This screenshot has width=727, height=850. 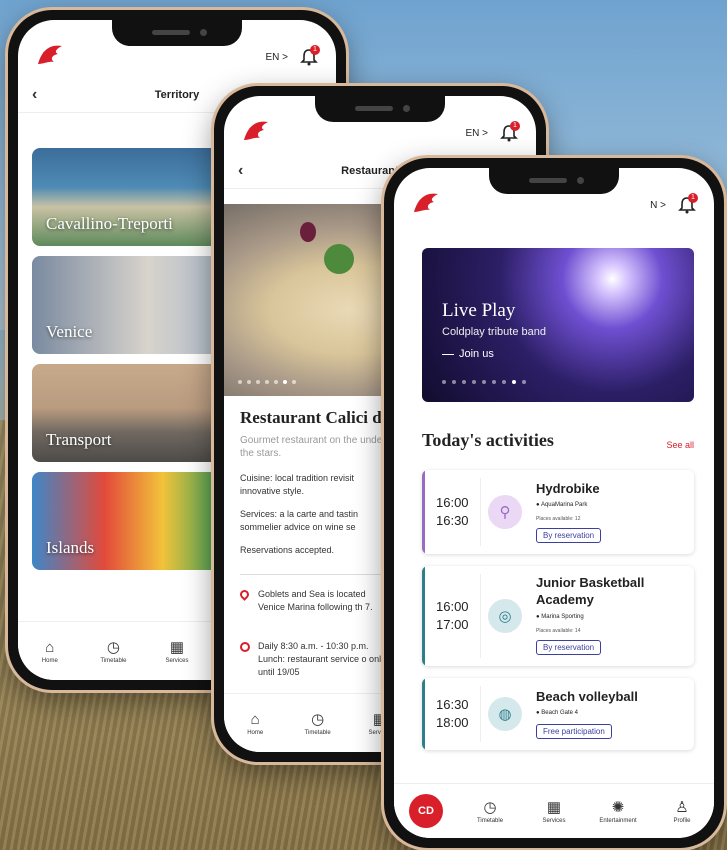 What do you see at coordinates (452, 714) in the screenshot?
I see `activity-times: 16:30 18:00` at bounding box center [452, 714].